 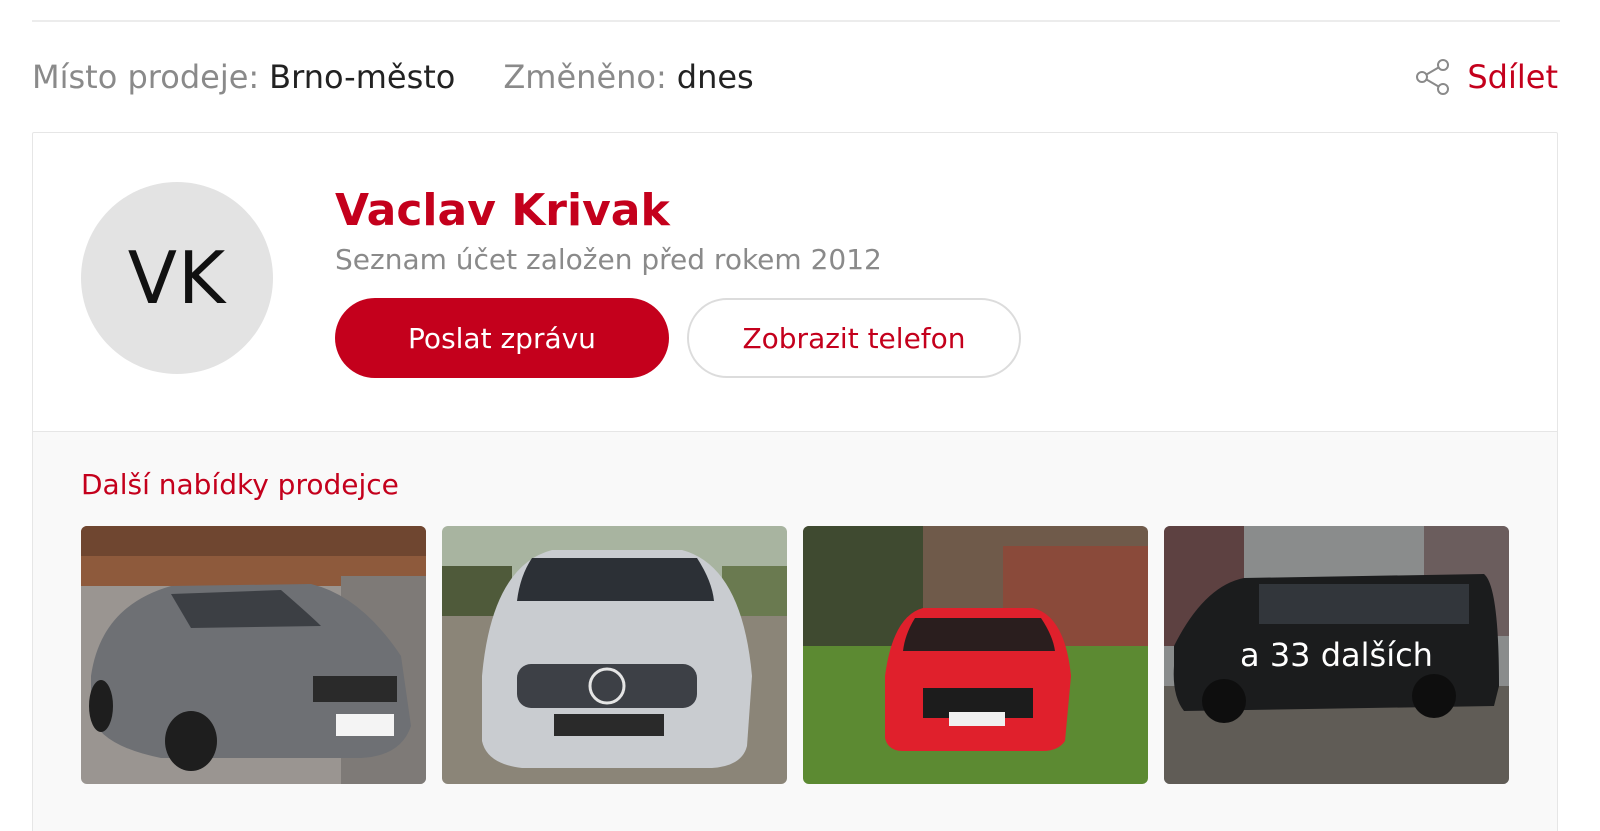 I want to click on listing-meta: Místo prodeje: Brno-město Změněno: dnes, so click(x=393, y=77).